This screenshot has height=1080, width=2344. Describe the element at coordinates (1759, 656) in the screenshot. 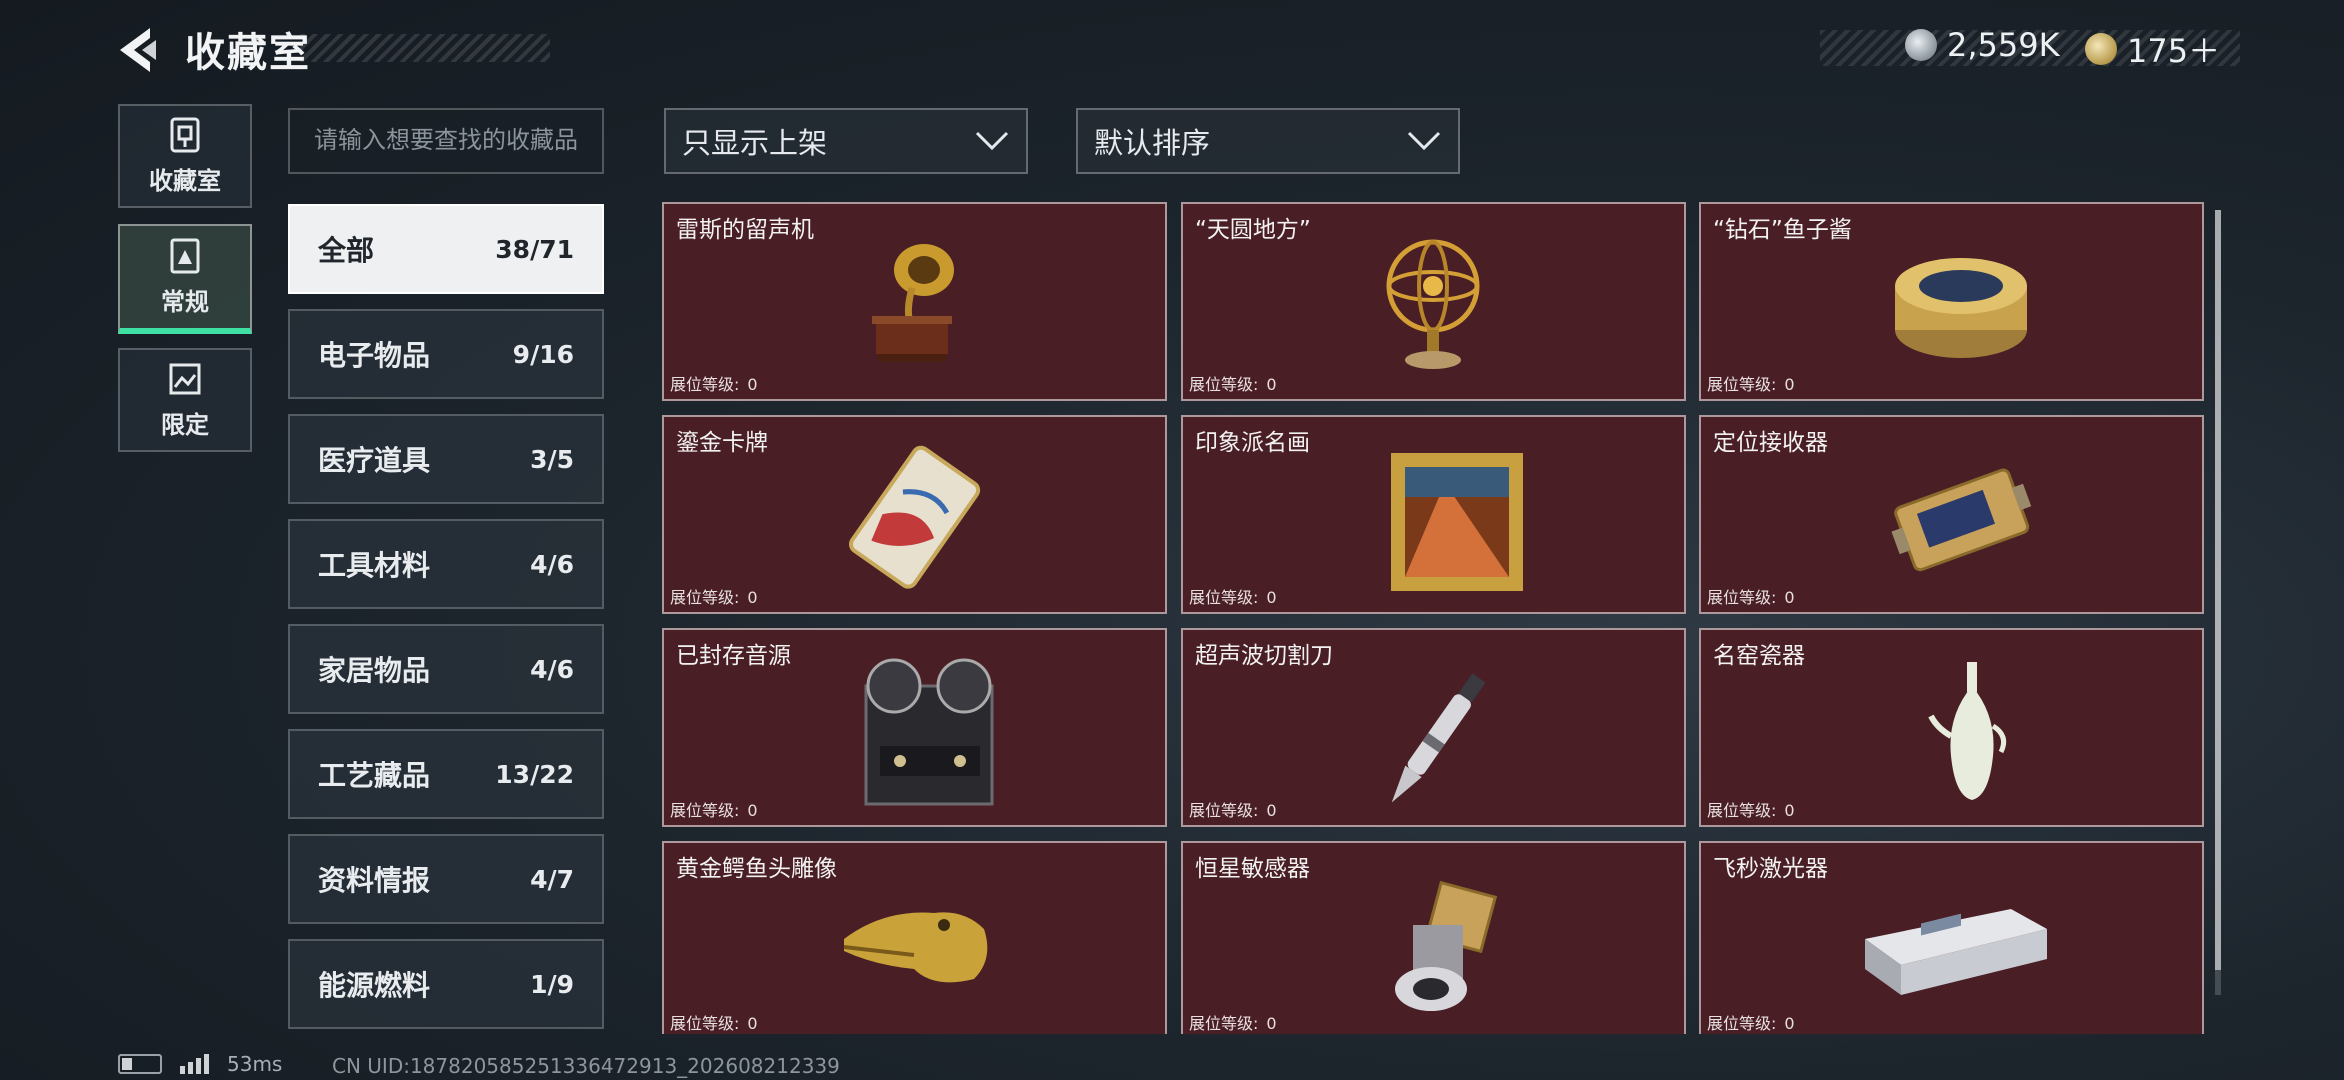

I see `item-name: 名窑瓷器` at that location.